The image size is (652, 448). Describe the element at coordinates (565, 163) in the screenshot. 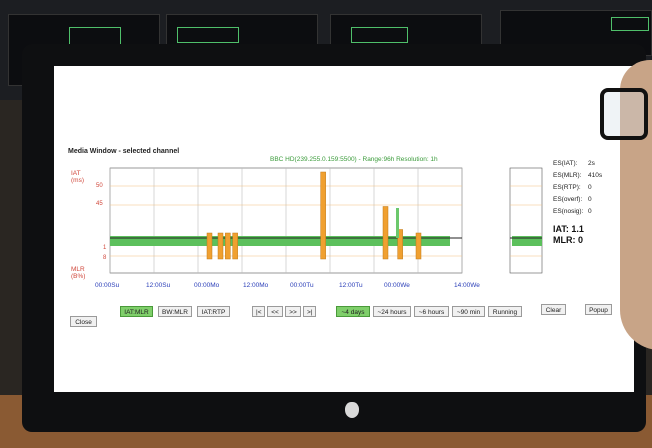

I see `stat-label-es-iat: ES(IAT):` at that location.